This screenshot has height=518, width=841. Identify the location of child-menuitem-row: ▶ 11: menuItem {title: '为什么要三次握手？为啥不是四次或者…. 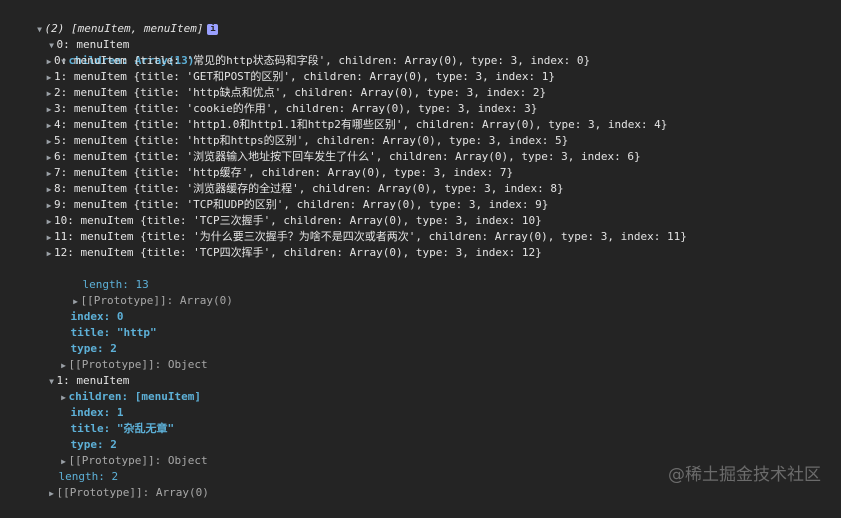
(365, 237).